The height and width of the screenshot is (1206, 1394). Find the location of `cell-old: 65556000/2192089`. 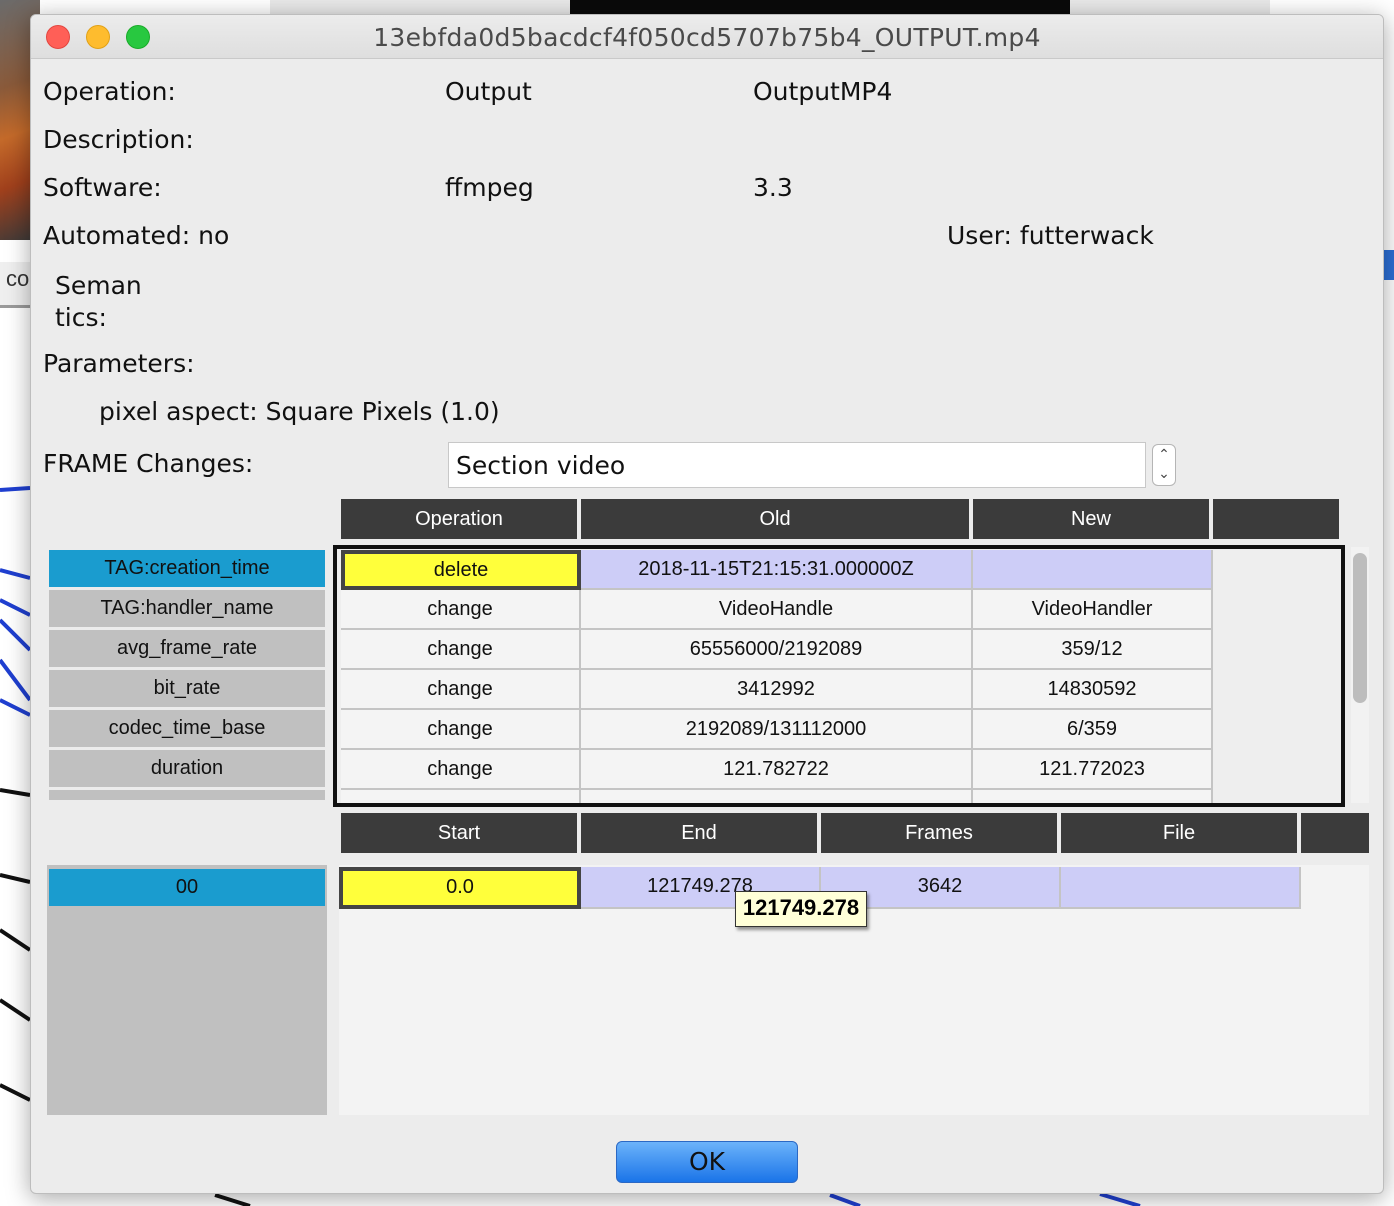

cell-old: 65556000/2192089 is located at coordinates (777, 650).